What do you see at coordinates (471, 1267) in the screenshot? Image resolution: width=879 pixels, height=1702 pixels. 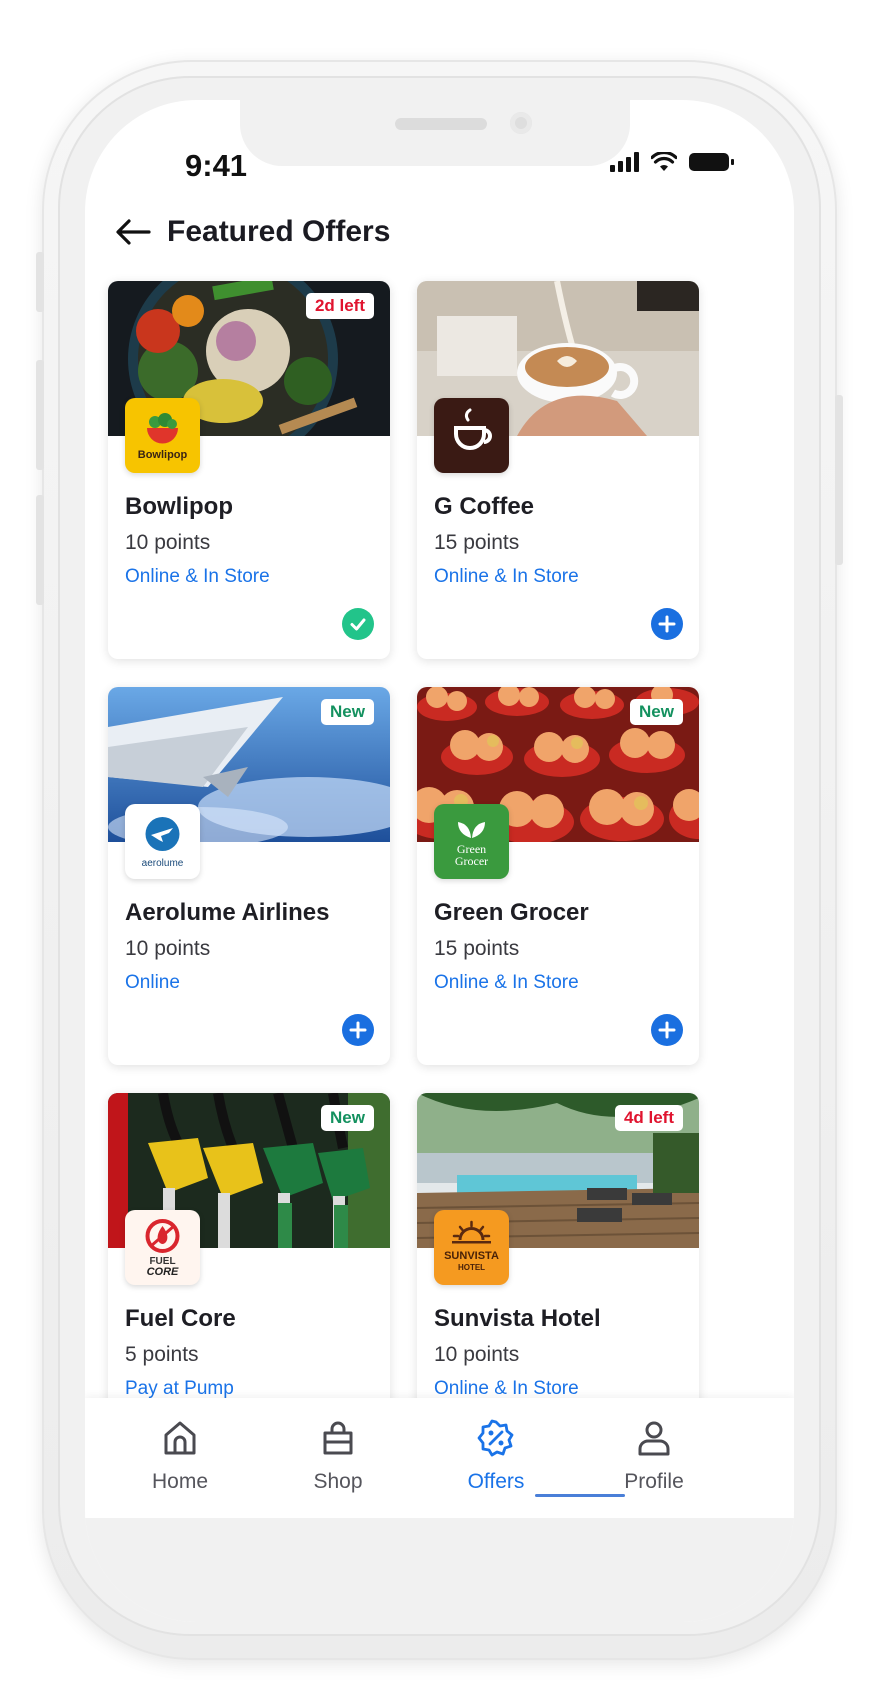 I see `svg-text: HOTEL` at bounding box center [471, 1267].